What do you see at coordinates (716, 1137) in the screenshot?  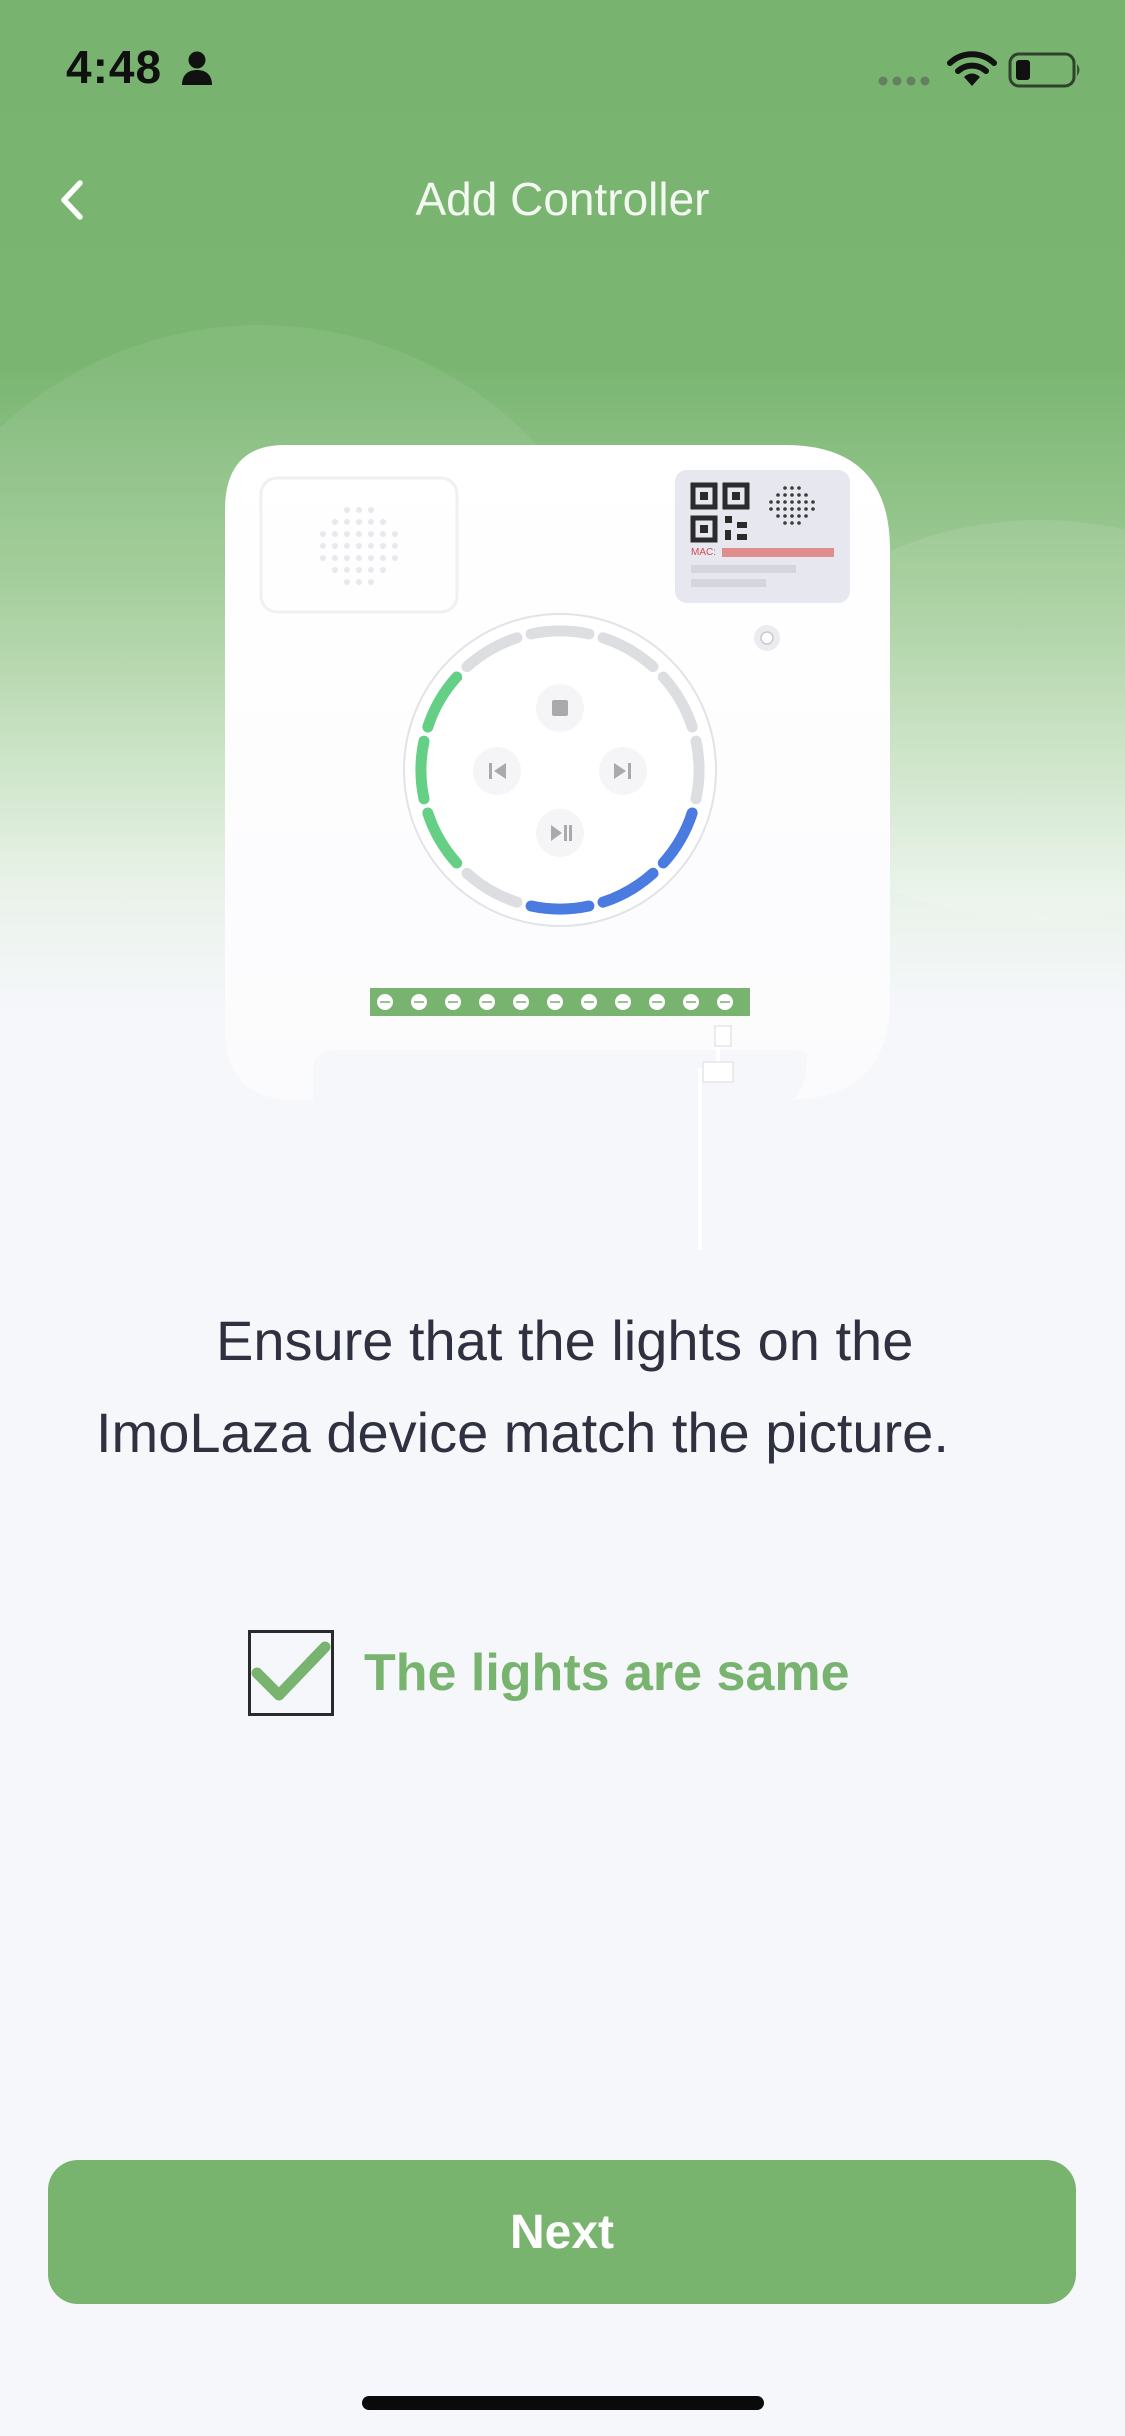 I see `power-cable` at bounding box center [716, 1137].